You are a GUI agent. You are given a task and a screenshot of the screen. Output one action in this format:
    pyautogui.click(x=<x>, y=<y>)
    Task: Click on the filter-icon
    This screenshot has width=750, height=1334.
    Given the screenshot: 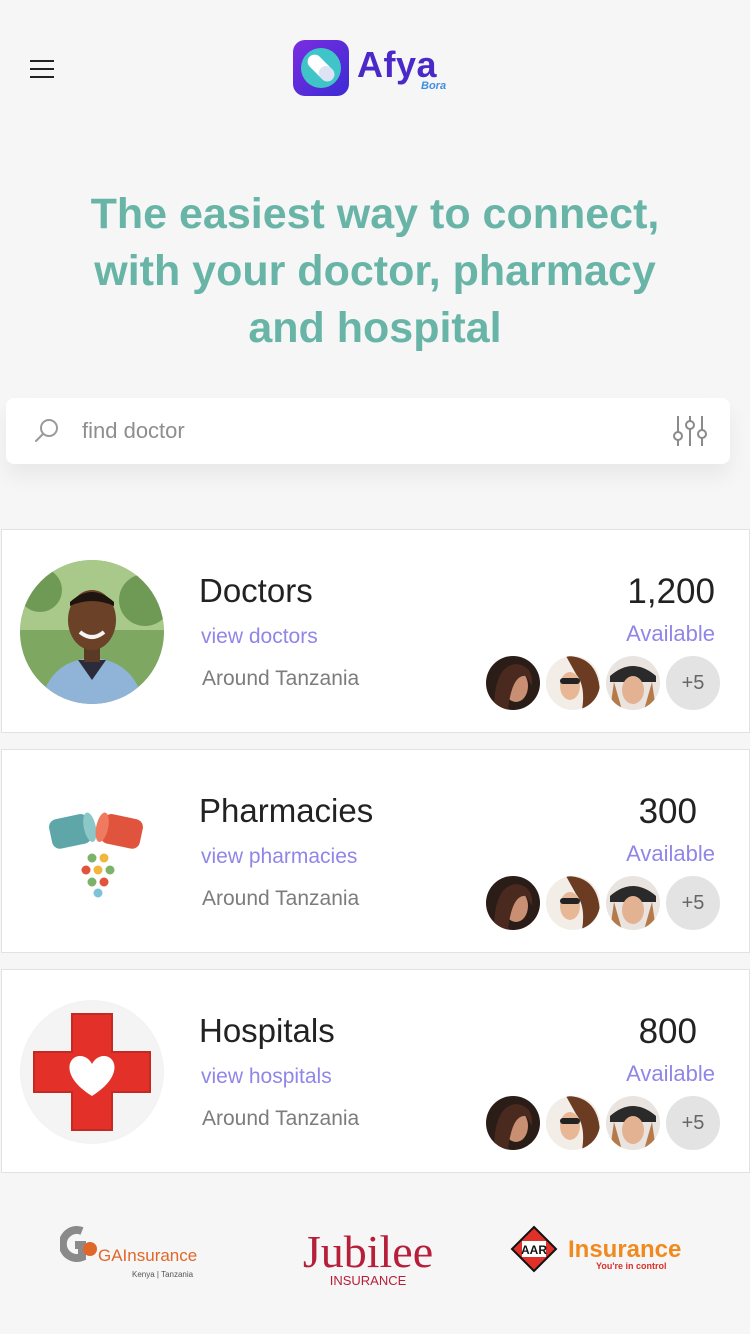 What is the action you would take?
    pyautogui.click(x=690, y=431)
    